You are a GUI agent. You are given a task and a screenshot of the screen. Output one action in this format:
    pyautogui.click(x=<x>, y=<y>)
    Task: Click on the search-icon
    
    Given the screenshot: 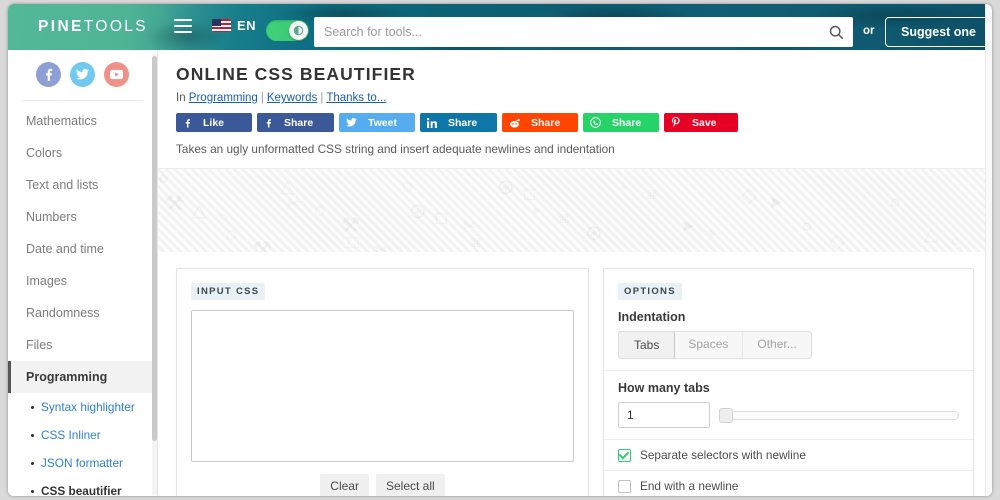 What is the action you would take?
    pyautogui.click(x=836, y=32)
    